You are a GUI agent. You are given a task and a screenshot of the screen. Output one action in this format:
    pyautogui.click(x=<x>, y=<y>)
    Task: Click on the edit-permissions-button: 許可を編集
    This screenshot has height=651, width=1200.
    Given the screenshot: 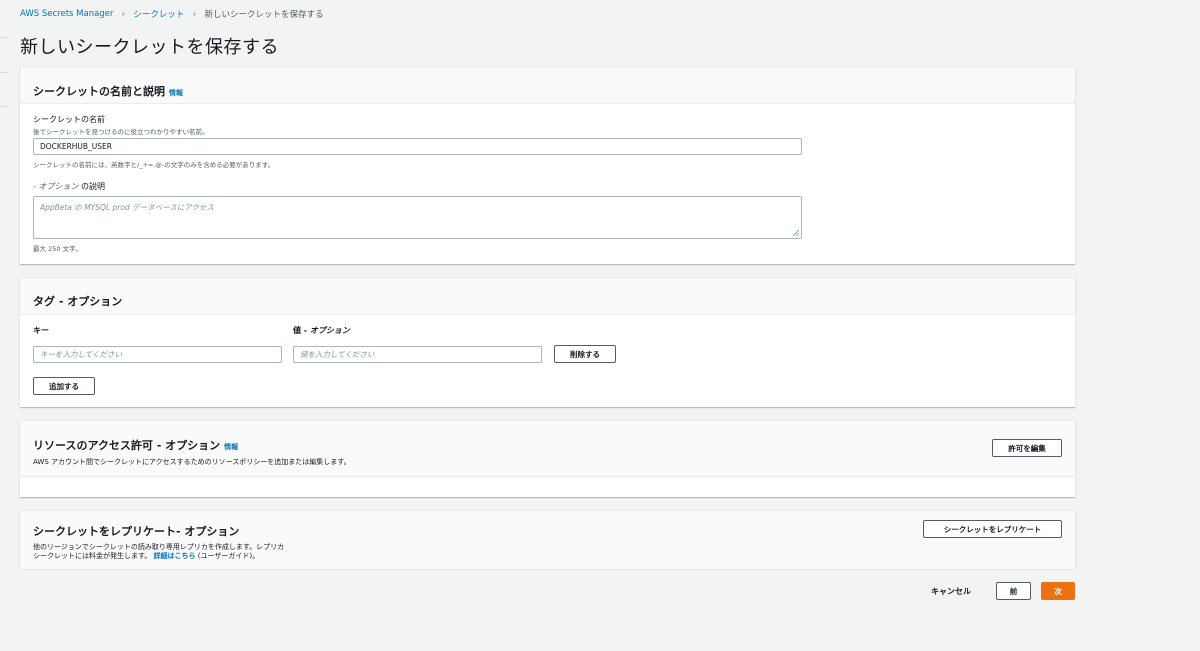 What is the action you would take?
    pyautogui.click(x=1027, y=448)
    